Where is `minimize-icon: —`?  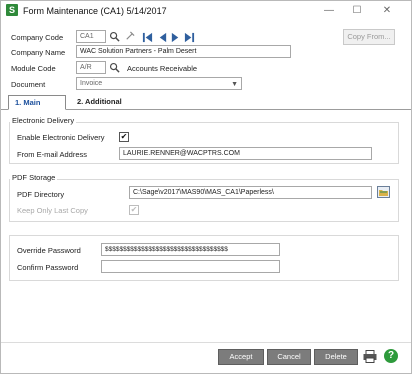 minimize-icon: — is located at coordinates (329, 10).